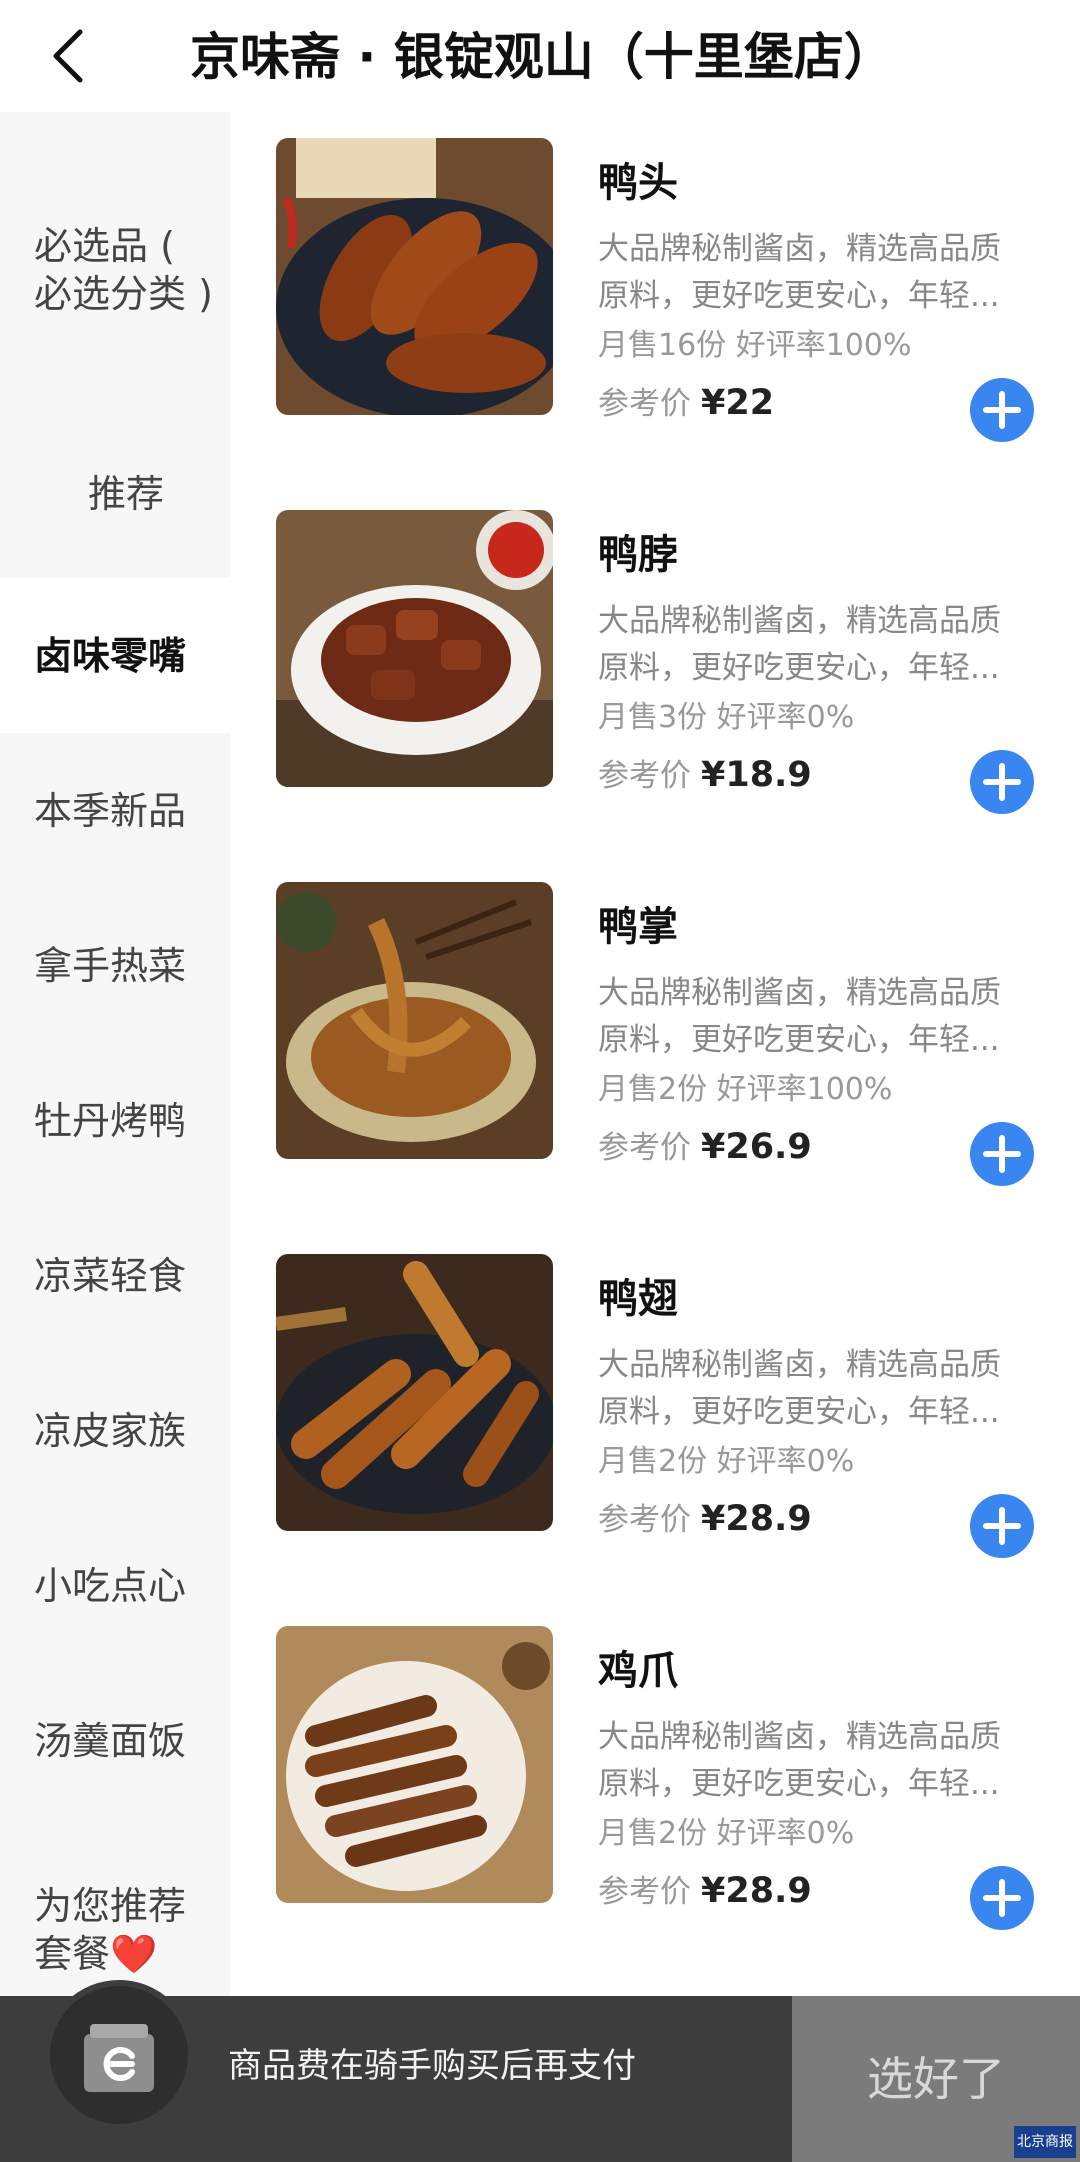  What do you see at coordinates (110, 1431) in the screenshot?
I see `sidebar-item-label: 凉皮家族` at bounding box center [110, 1431].